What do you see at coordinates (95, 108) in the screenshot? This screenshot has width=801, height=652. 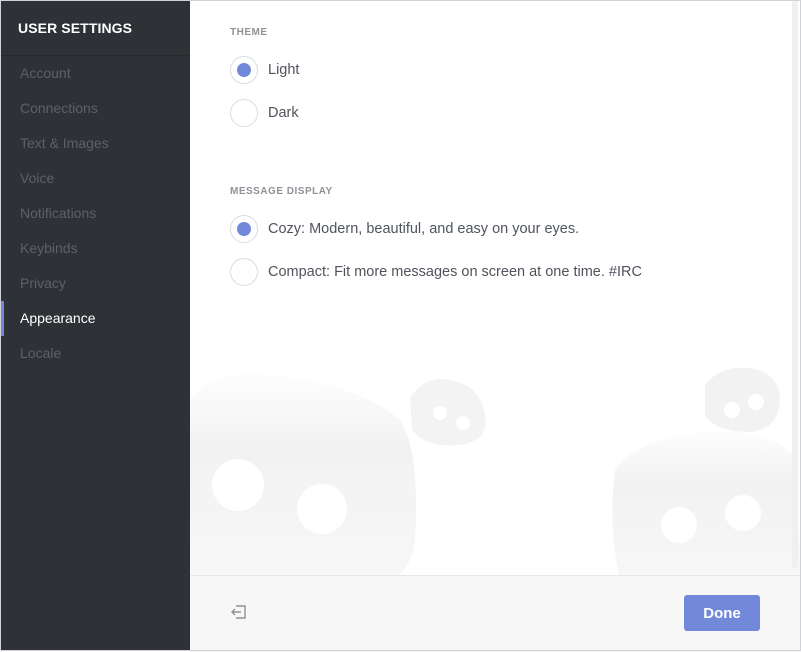 I see `sidebar-item-connections: Connections` at bounding box center [95, 108].